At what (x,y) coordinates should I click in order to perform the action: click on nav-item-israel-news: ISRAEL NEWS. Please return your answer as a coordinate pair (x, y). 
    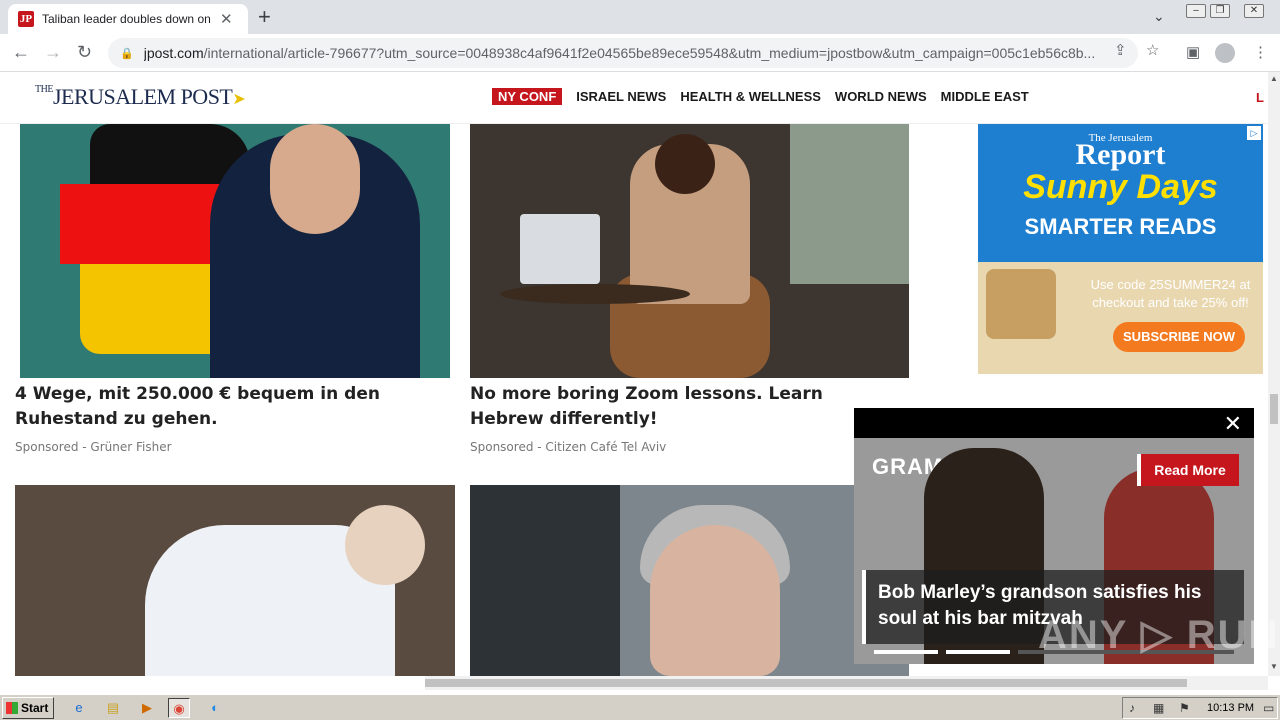
    Looking at the image, I should click on (621, 96).